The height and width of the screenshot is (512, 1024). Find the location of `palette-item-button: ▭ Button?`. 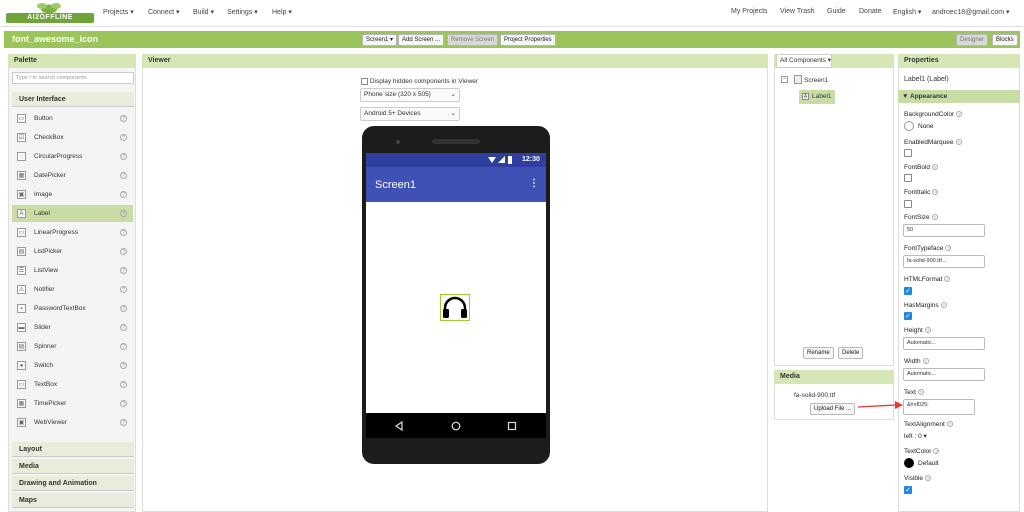

palette-item-button: ▭ Button? is located at coordinates (72, 118).